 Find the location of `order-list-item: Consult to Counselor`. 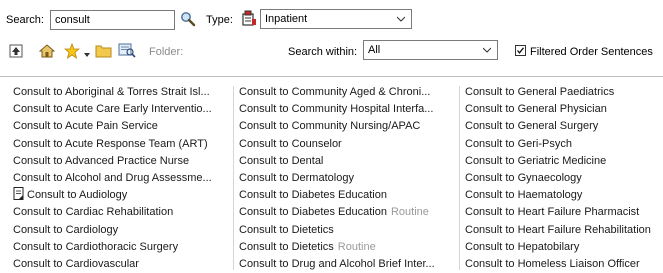

order-list-item: Consult to Counselor is located at coordinates (337, 144).